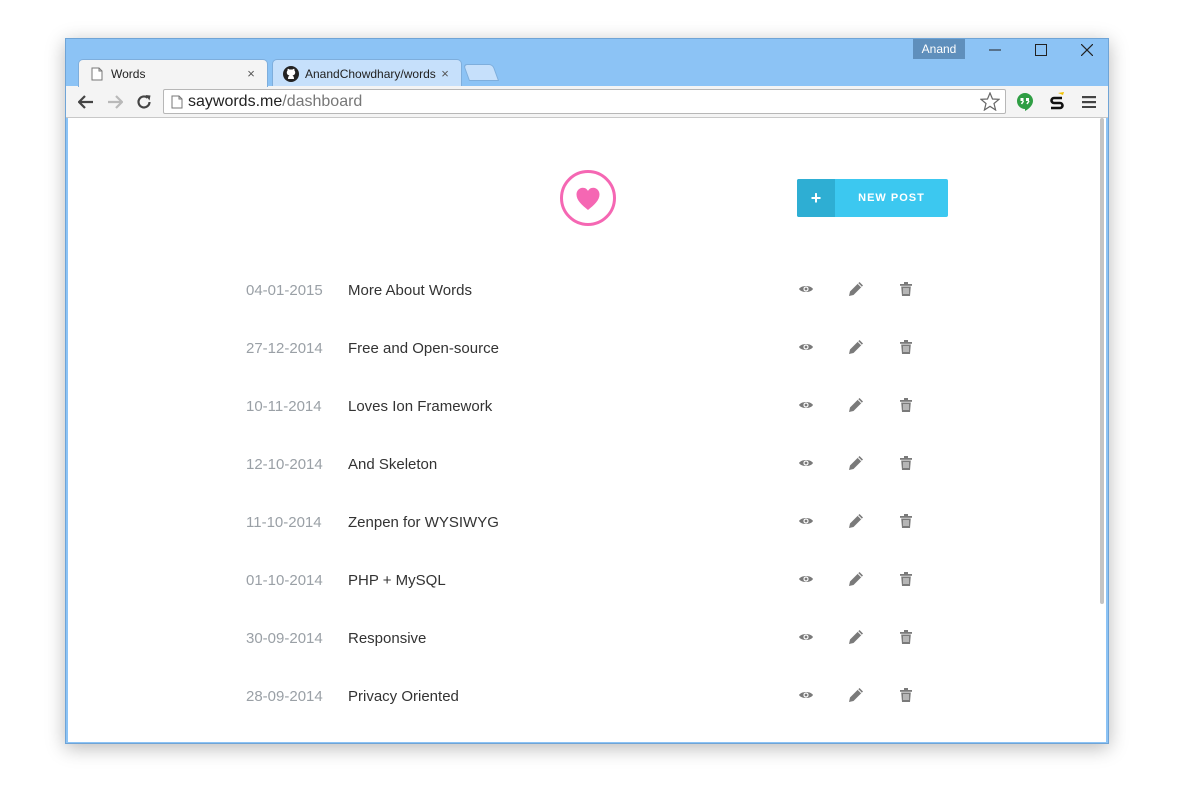 This screenshot has height=805, width=1187. What do you see at coordinates (128, 73) in the screenshot?
I see `tab-label: Words` at bounding box center [128, 73].